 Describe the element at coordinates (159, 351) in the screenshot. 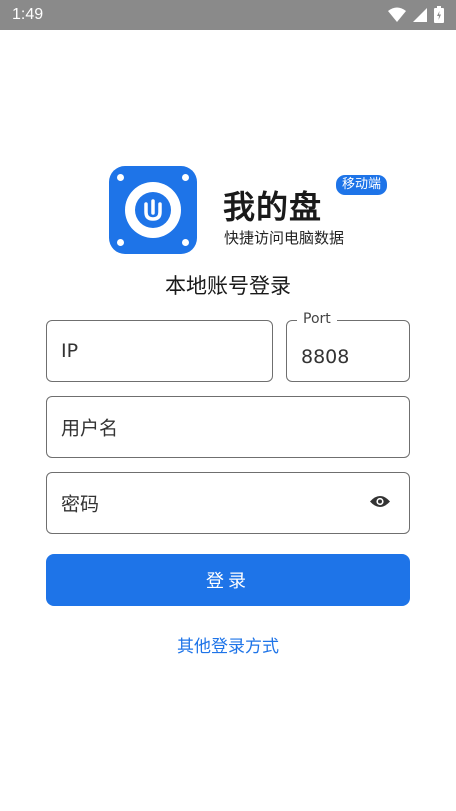

I see `ip-field: IP` at that location.